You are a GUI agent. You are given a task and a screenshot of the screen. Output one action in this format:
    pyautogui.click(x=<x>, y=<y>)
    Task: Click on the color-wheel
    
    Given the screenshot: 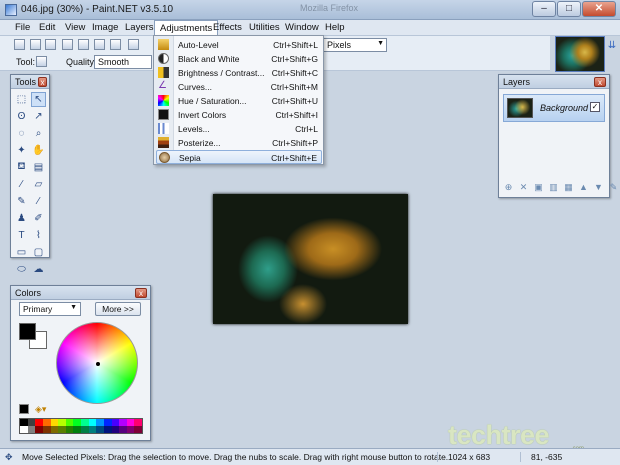 What is the action you would take?
    pyautogui.click(x=97, y=363)
    